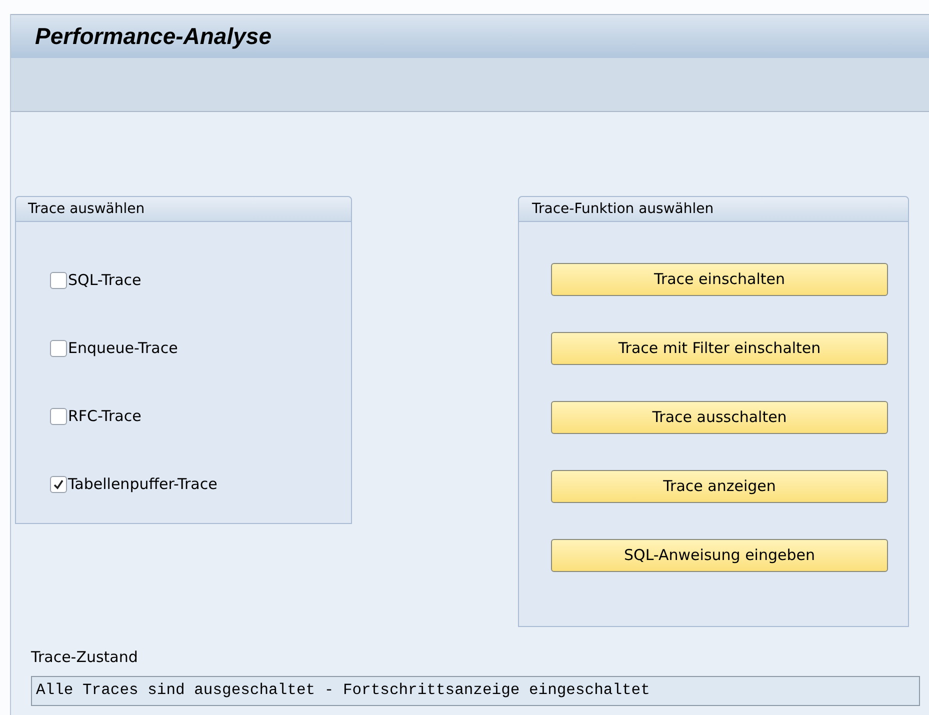 The height and width of the screenshot is (715, 929). Describe the element at coordinates (183, 209) in the screenshot. I see `group-title: Trace auswählen` at that location.